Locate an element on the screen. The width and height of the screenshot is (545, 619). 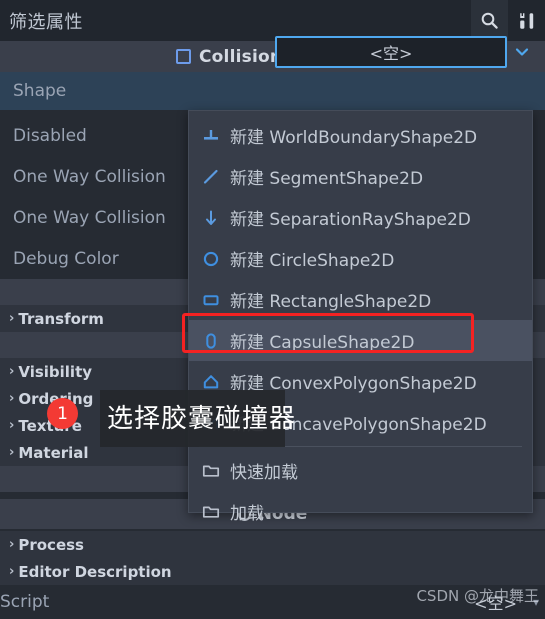
section-editor-description: › Editor Description is located at coordinates (272, 571).